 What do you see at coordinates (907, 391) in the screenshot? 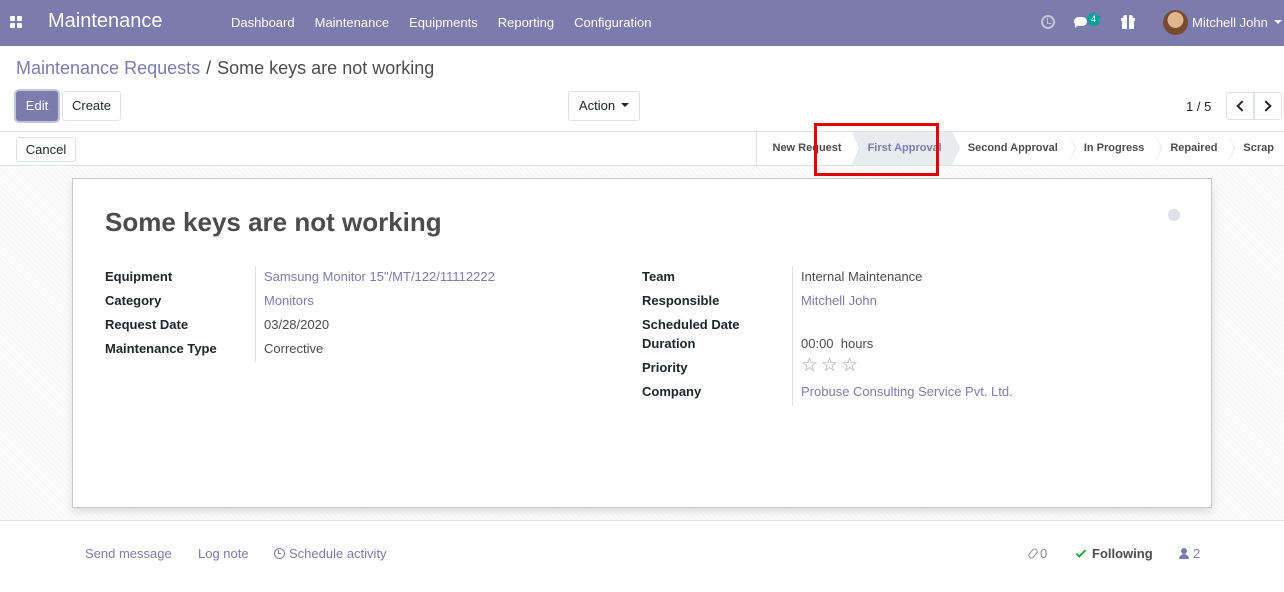
I see `company-value: Probuse Consulting Service Pvt. Ltd.` at bounding box center [907, 391].